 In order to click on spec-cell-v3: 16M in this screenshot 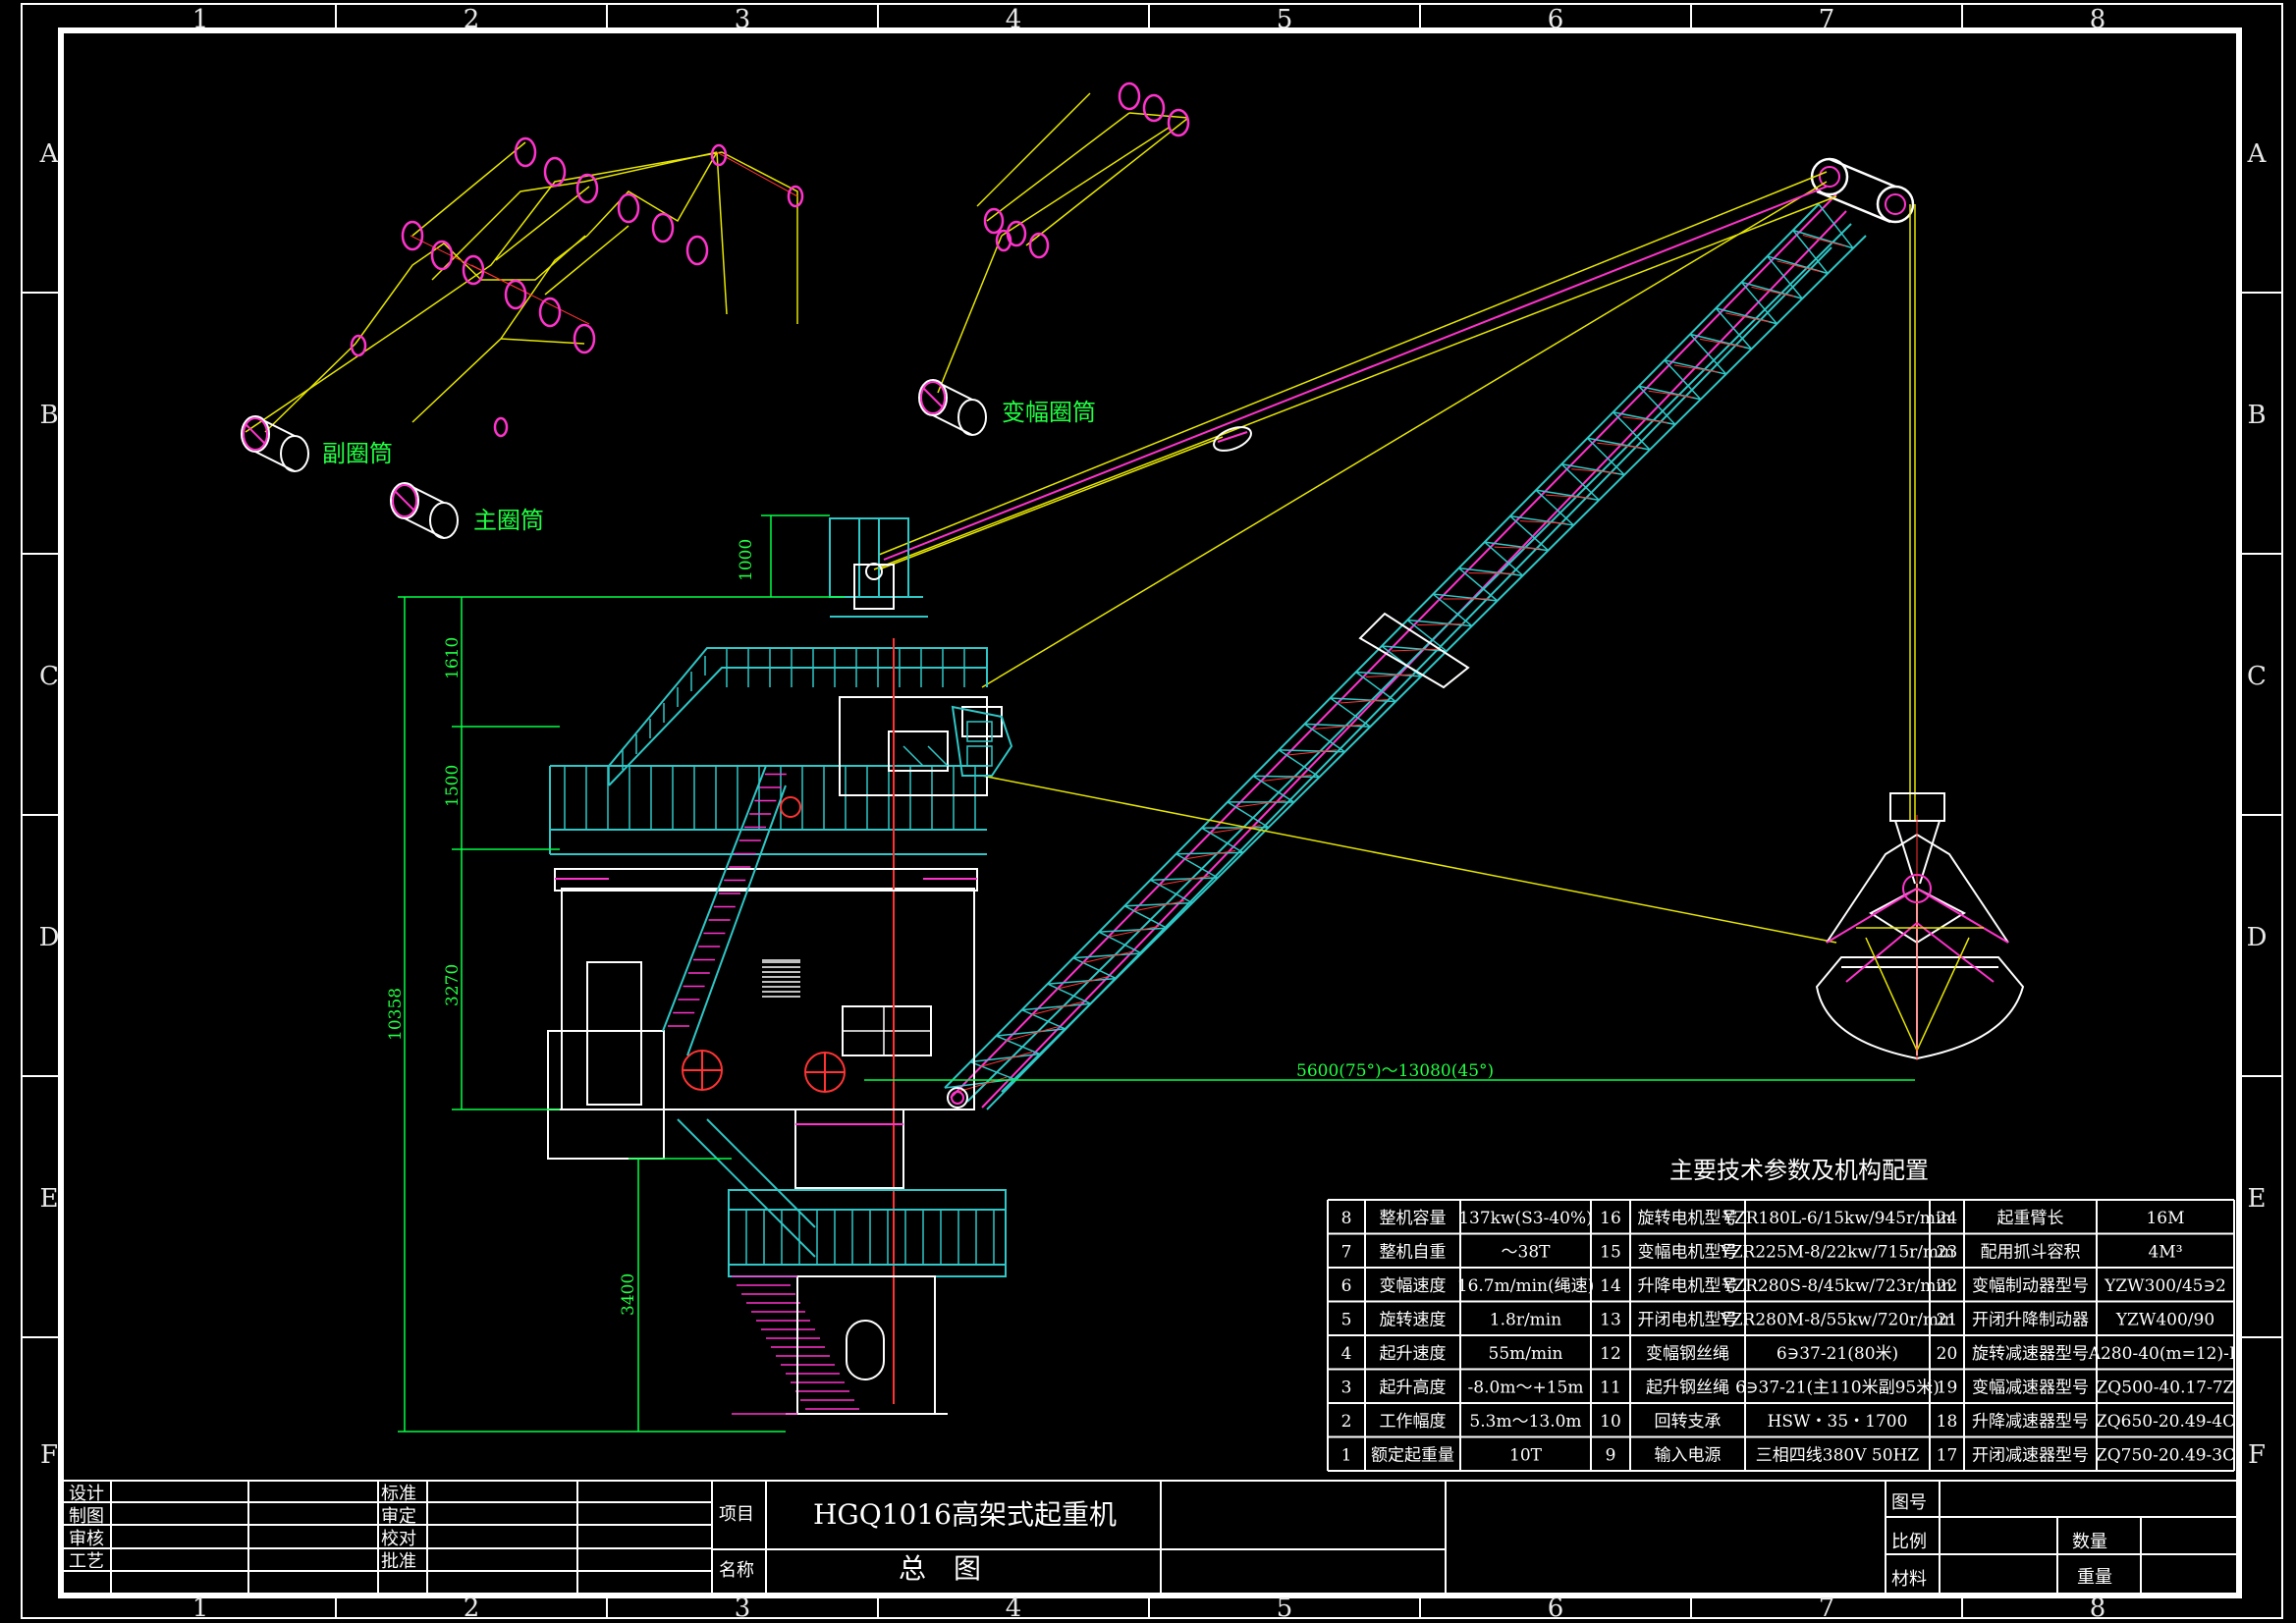, I will do `click(2165, 1218)`.